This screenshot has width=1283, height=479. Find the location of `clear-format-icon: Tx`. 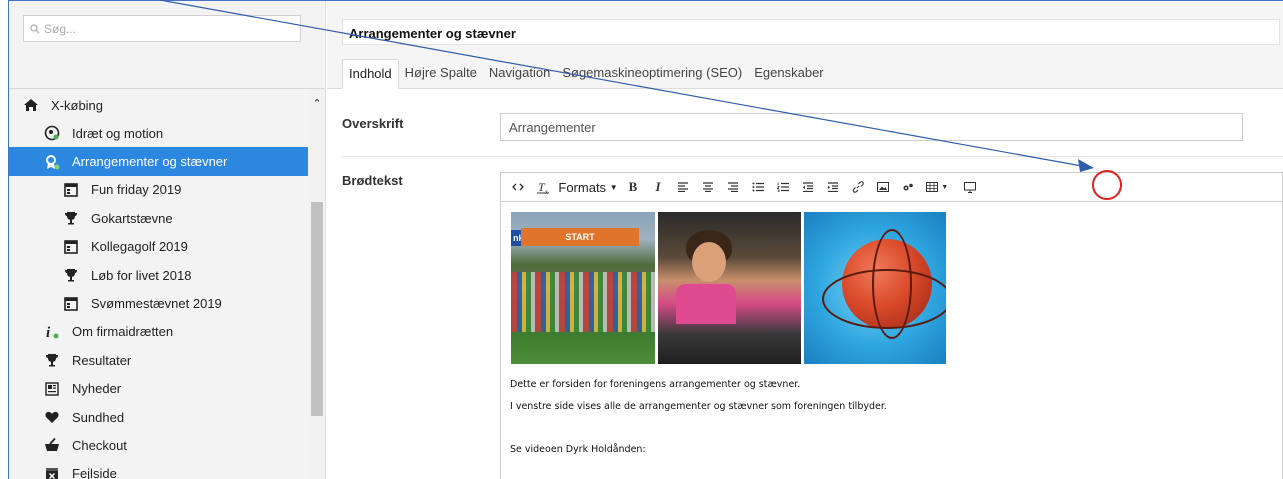

clear-format-icon: Tx is located at coordinates (543, 187).